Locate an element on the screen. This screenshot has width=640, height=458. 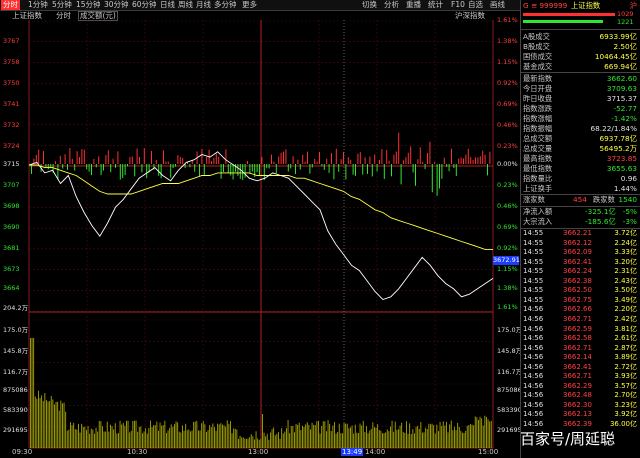
menu-analysis: 分析 is located at coordinates (391, 5).